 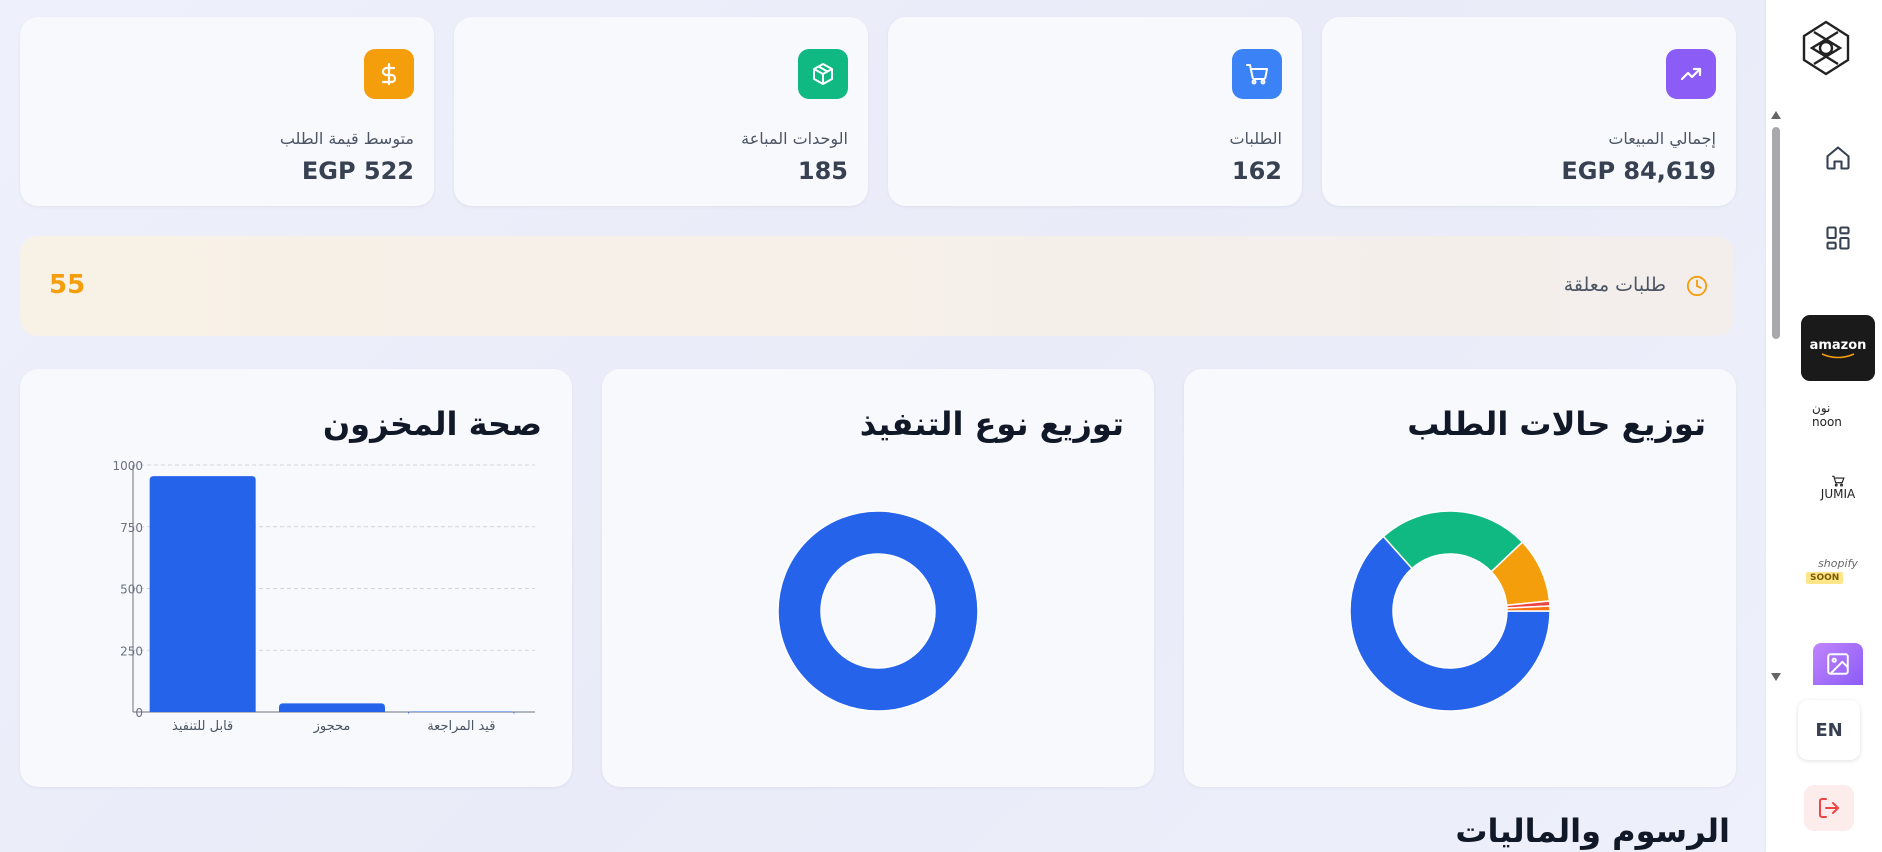 I want to click on stat-value: EGP 84,619, so click(x=1638, y=171).